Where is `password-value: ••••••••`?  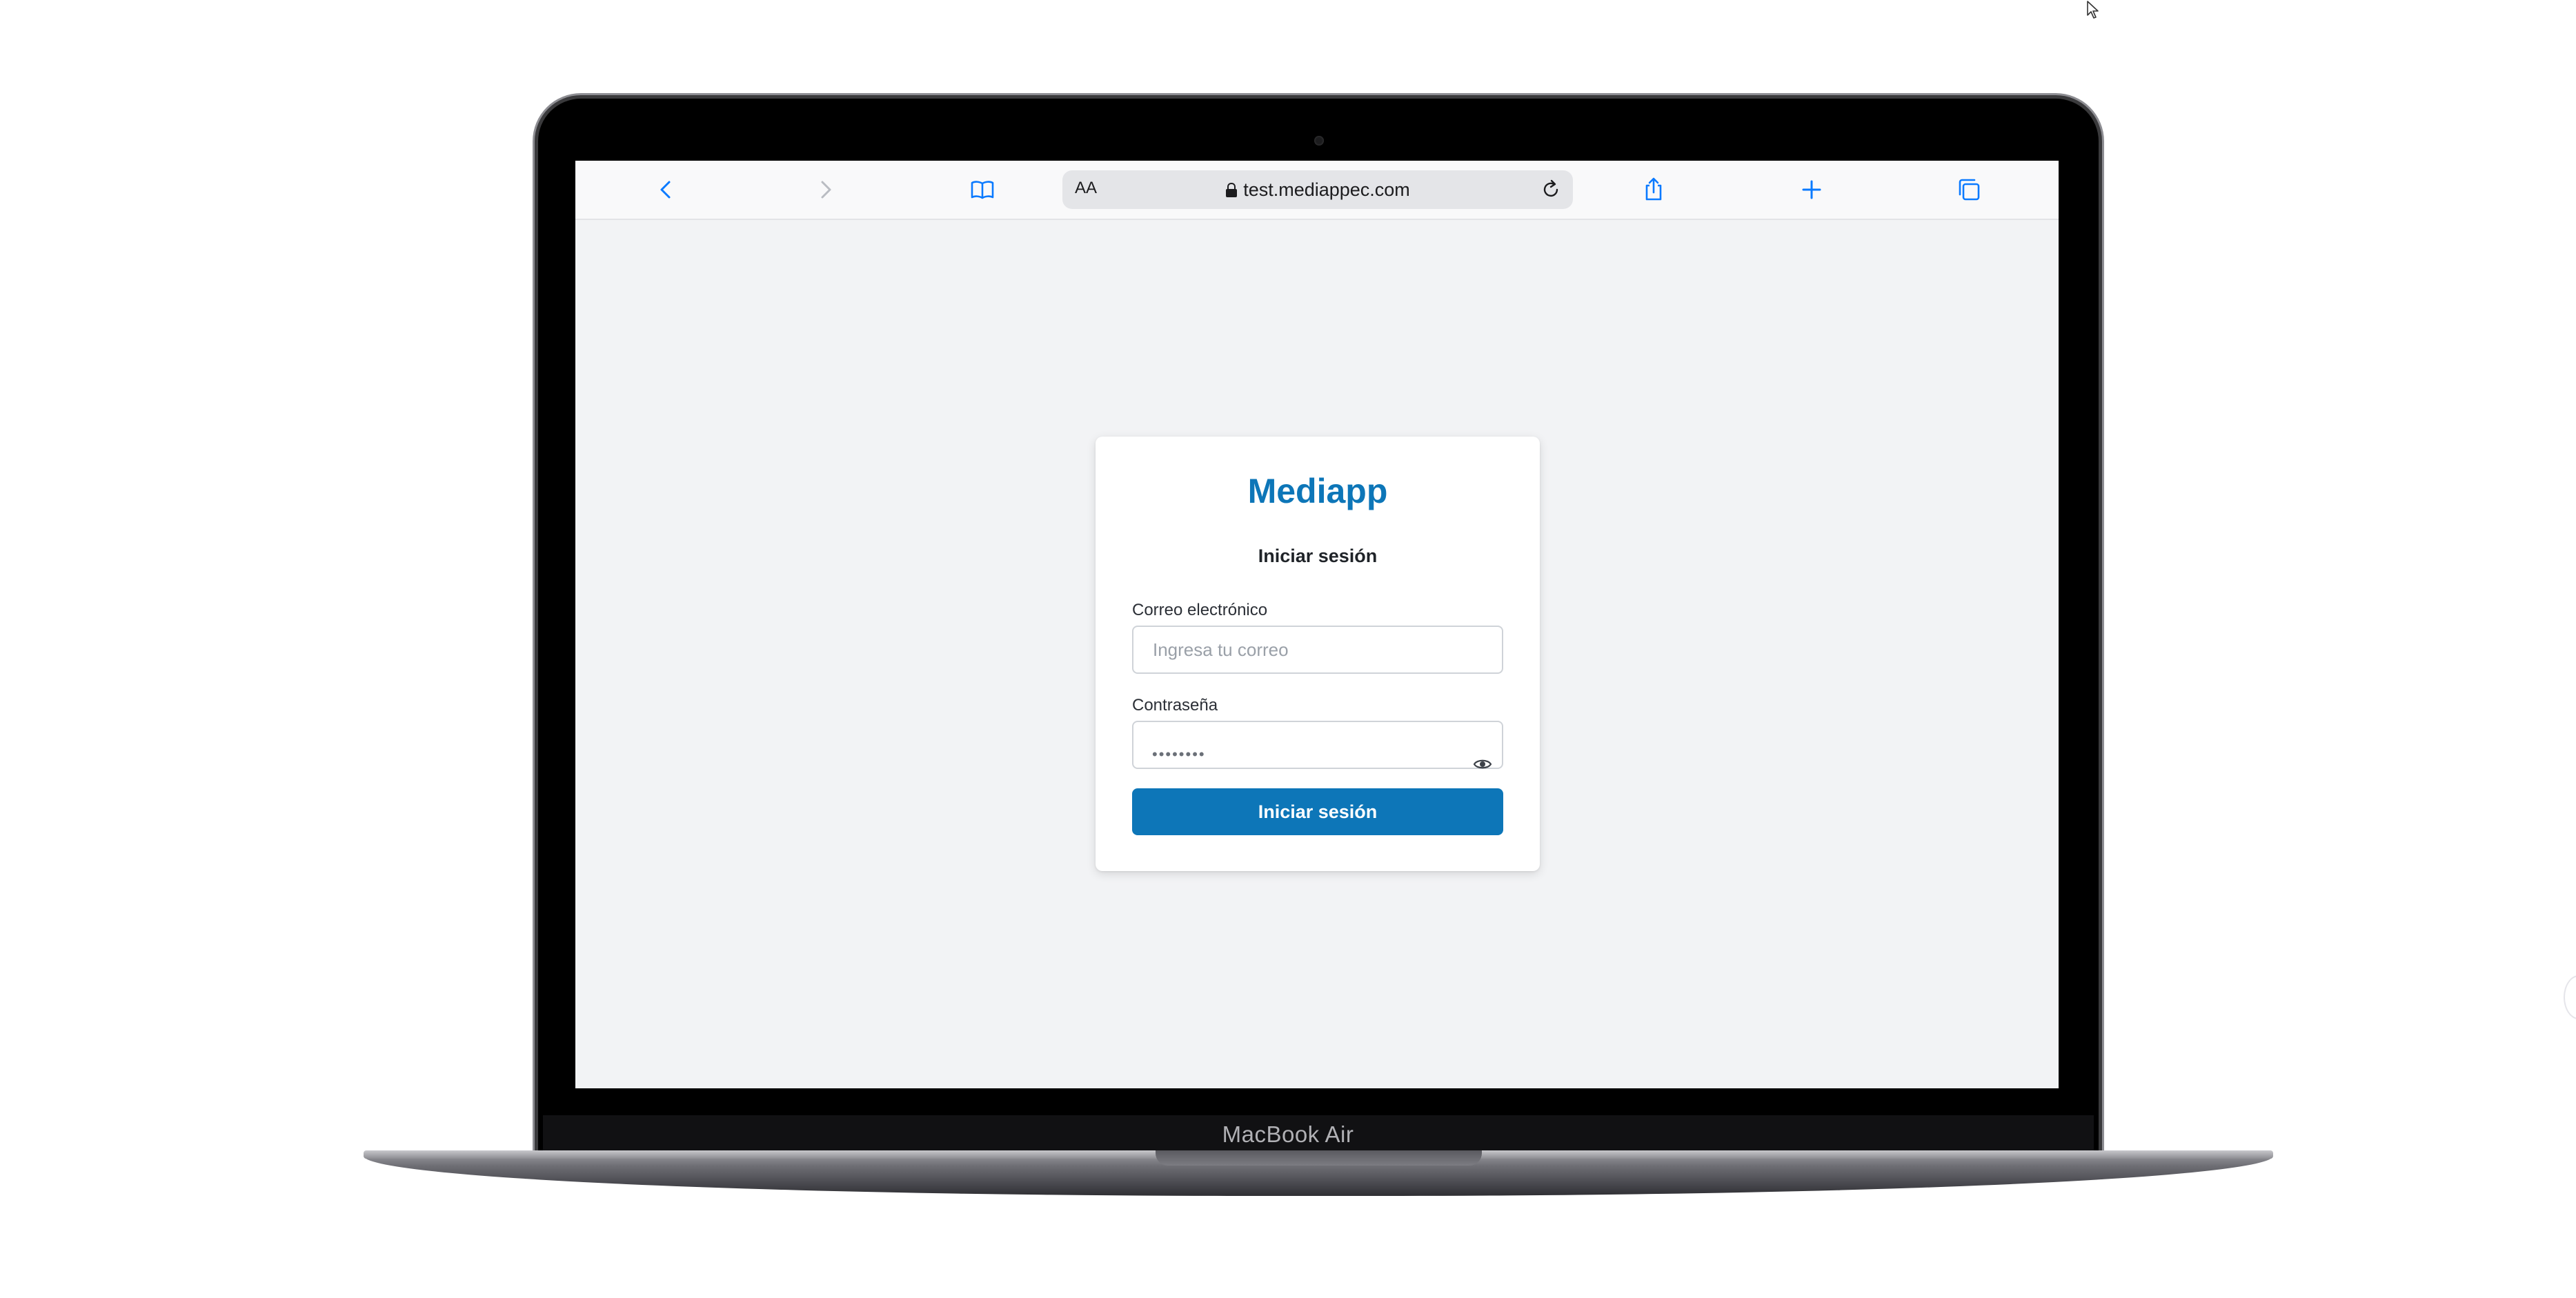 password-value: •••••••• is located at coordinates (1179, 754).